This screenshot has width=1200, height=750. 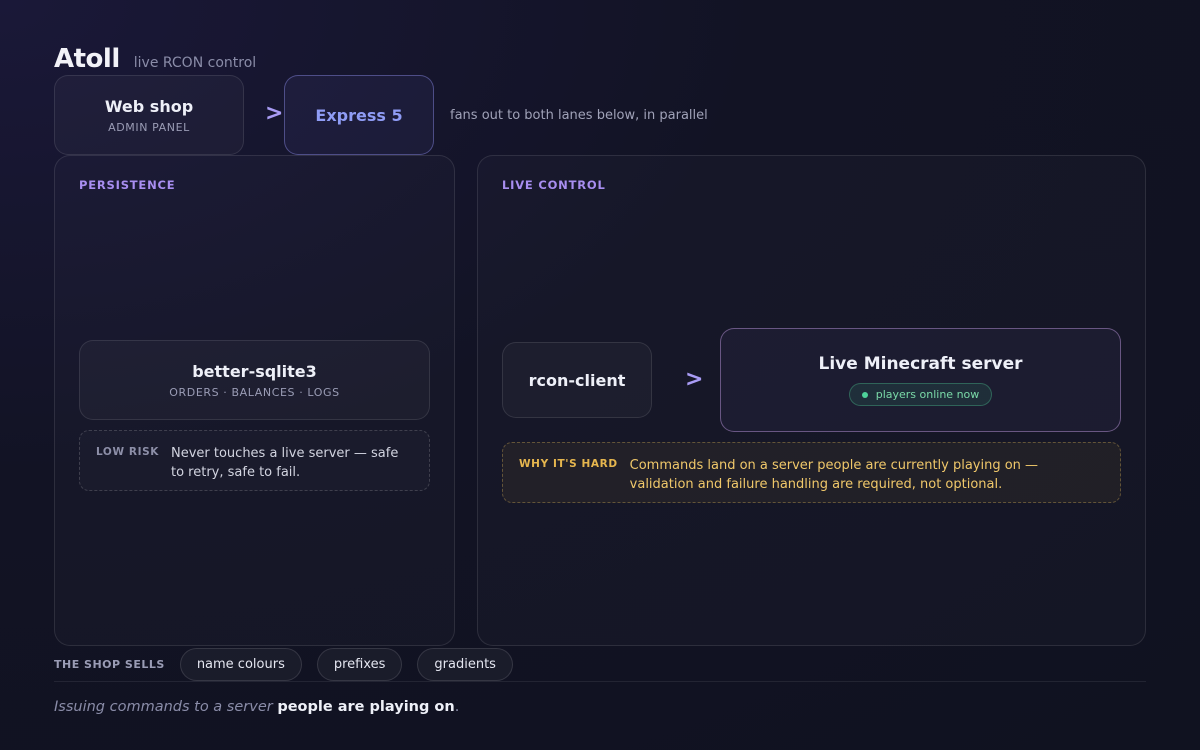 I want to click on shop-sells-label: THE SHOP SELLS, so click(x=109, y=664).